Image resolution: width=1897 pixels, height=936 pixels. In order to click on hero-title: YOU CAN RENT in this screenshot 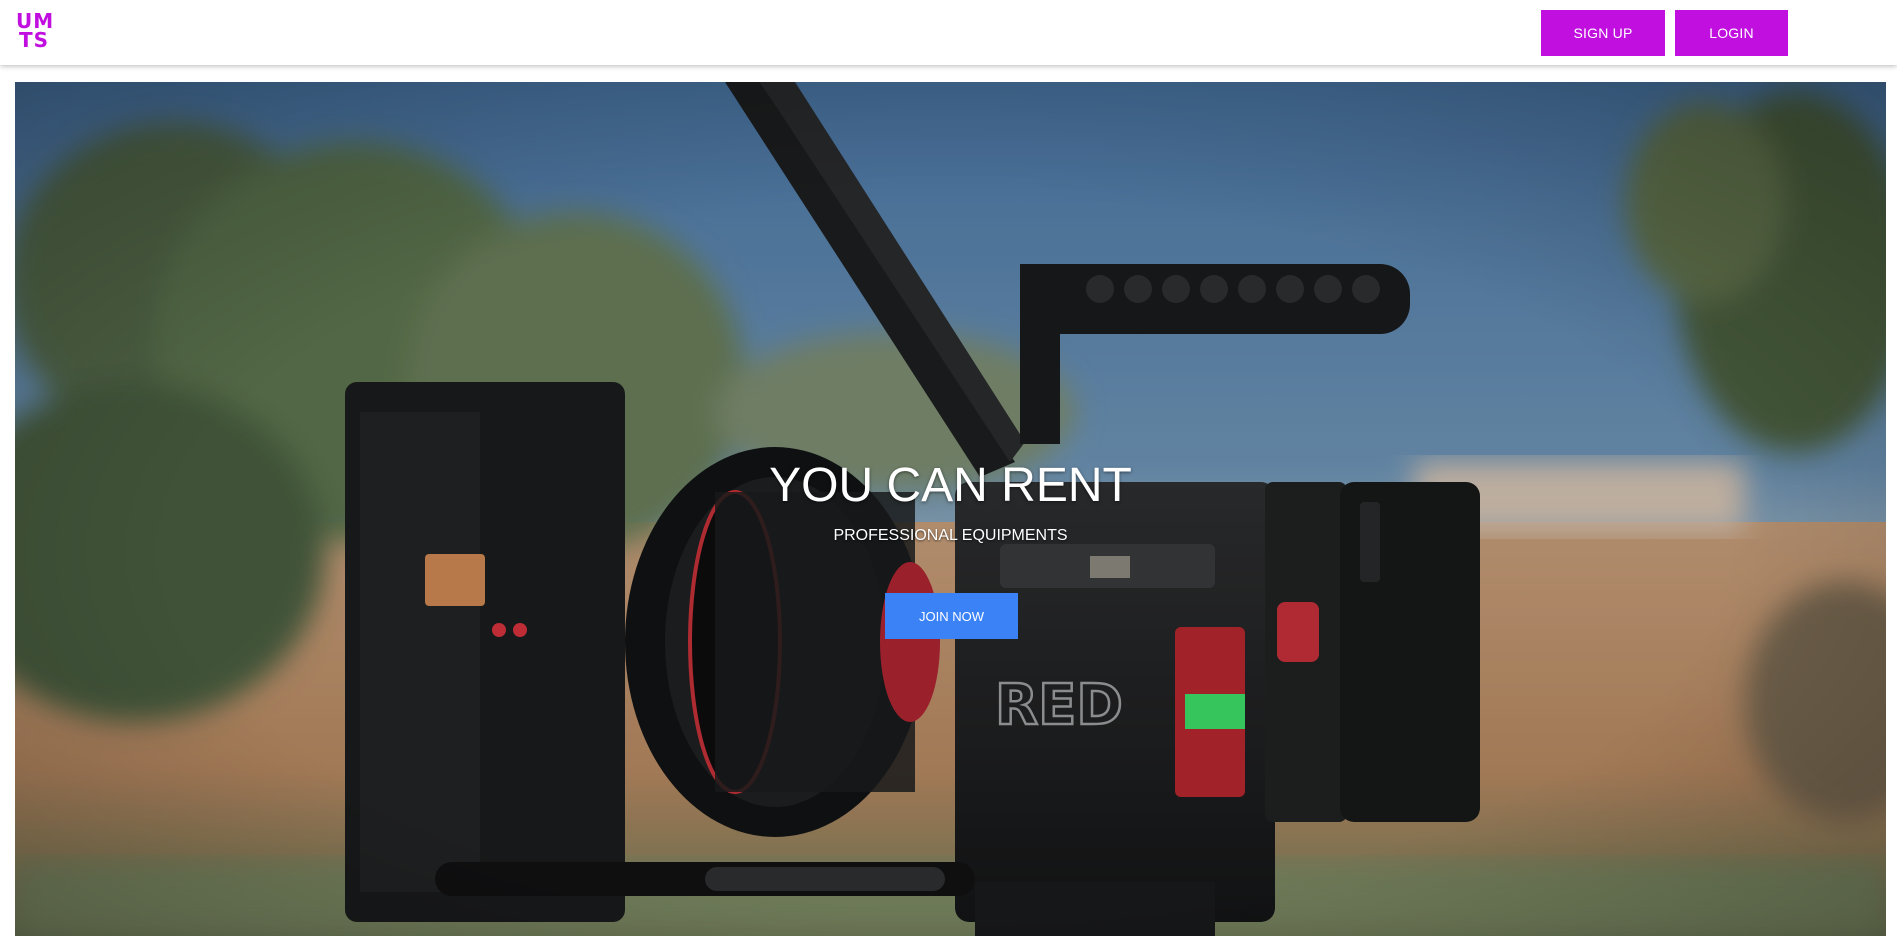, I will do `click(950, 485)`.